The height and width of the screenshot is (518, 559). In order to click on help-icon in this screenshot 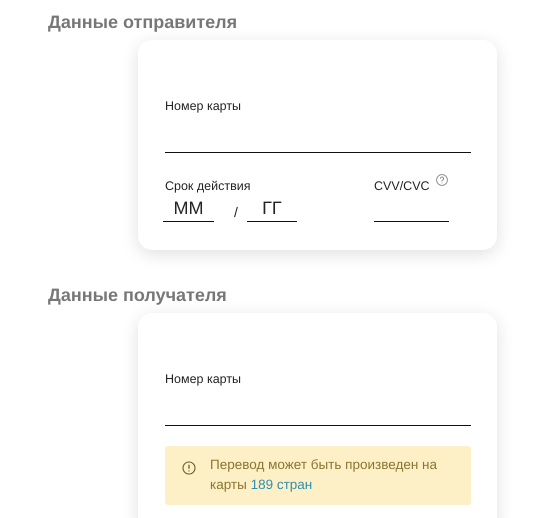, I will do `click(442, 180)`.